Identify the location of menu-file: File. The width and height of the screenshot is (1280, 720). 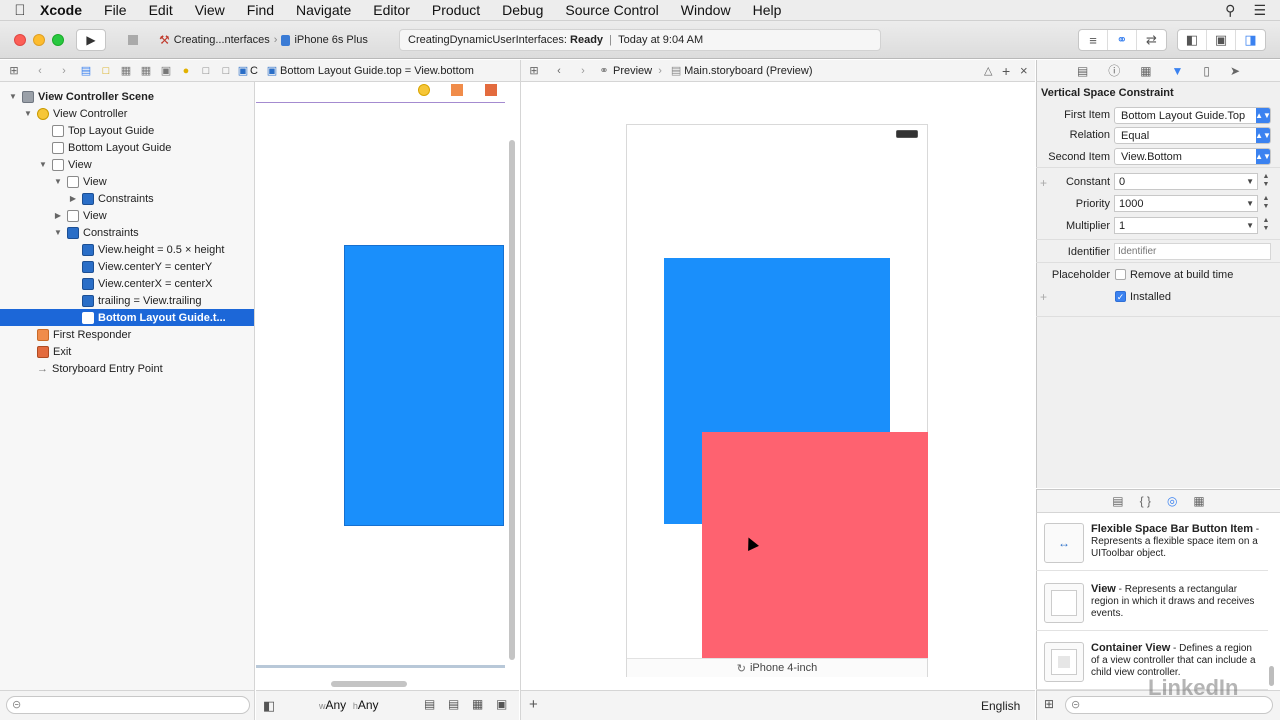
(115, 10).